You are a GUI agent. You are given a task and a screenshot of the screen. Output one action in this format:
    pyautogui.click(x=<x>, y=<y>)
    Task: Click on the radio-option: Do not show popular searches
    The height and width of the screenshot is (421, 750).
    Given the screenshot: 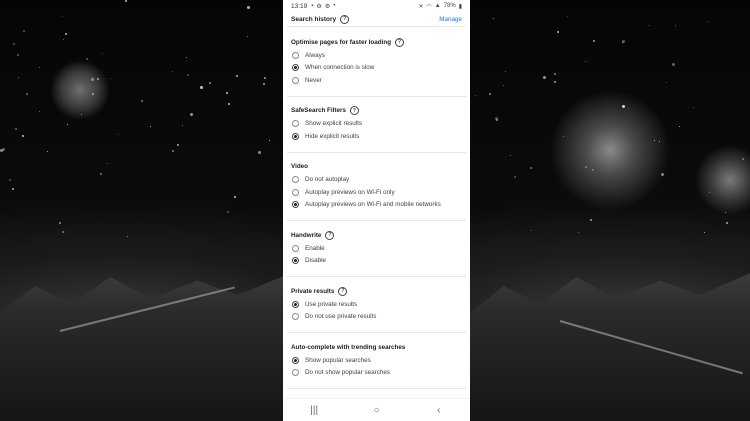 What is the action you would take?
    pyautogui.click(x=376, y=373)
    